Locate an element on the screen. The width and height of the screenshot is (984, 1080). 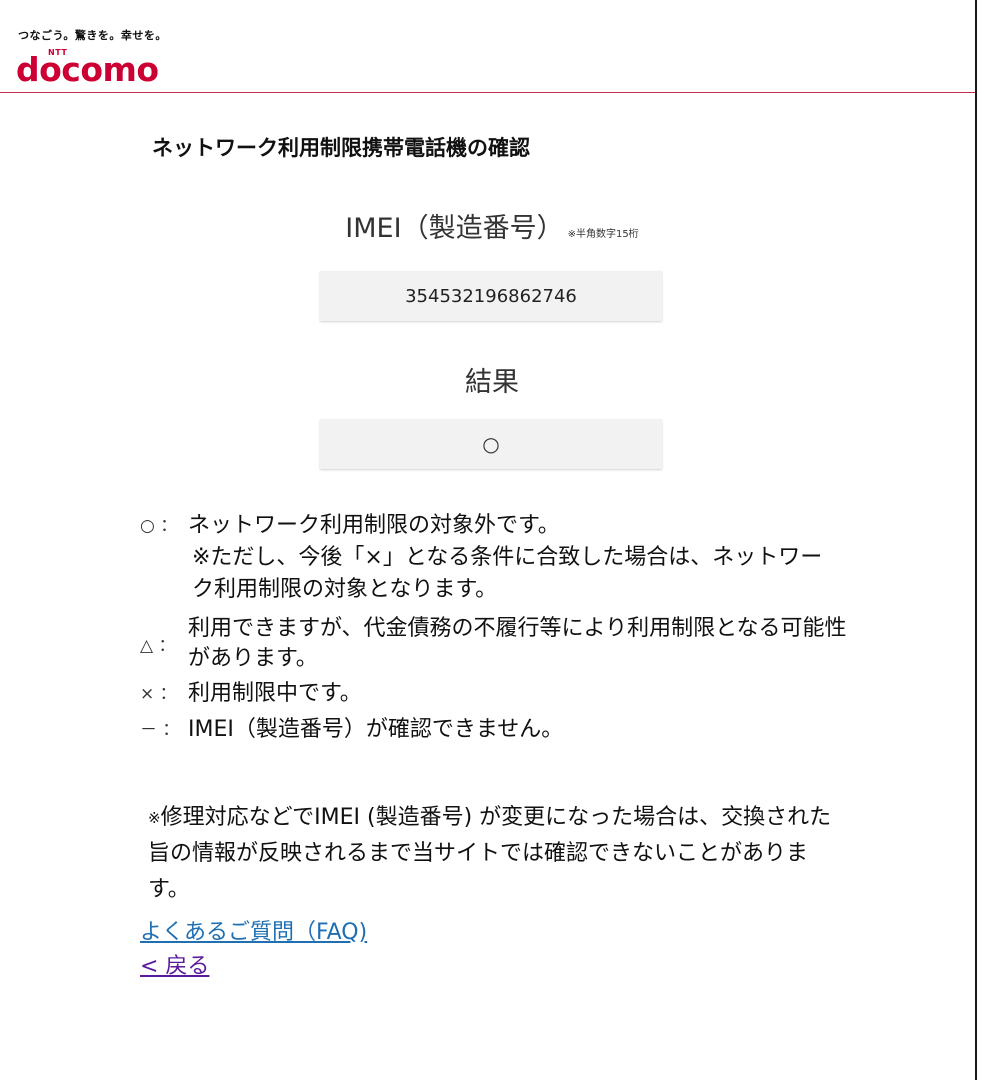
docomo-wordmark: docomo is located at coordinates (87, 69).